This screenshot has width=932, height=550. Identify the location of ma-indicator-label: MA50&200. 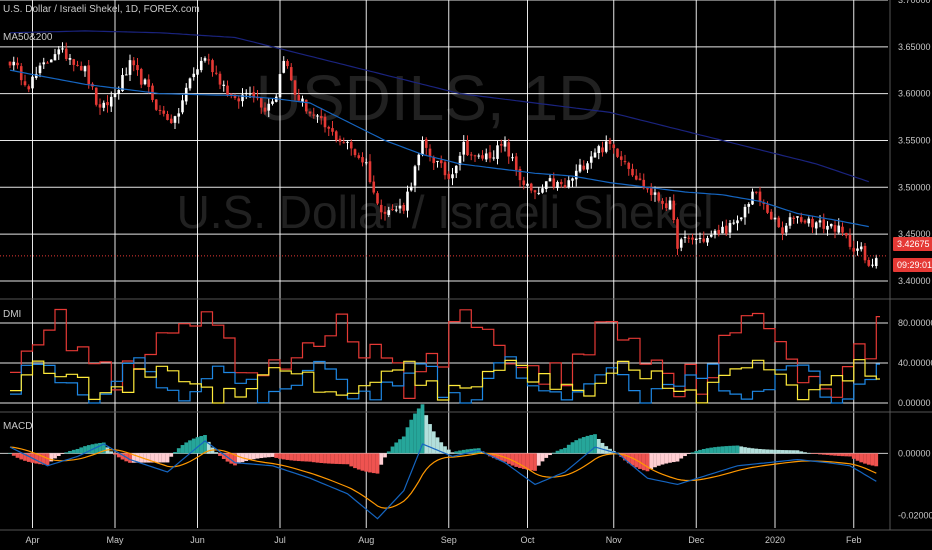
(27, 37).